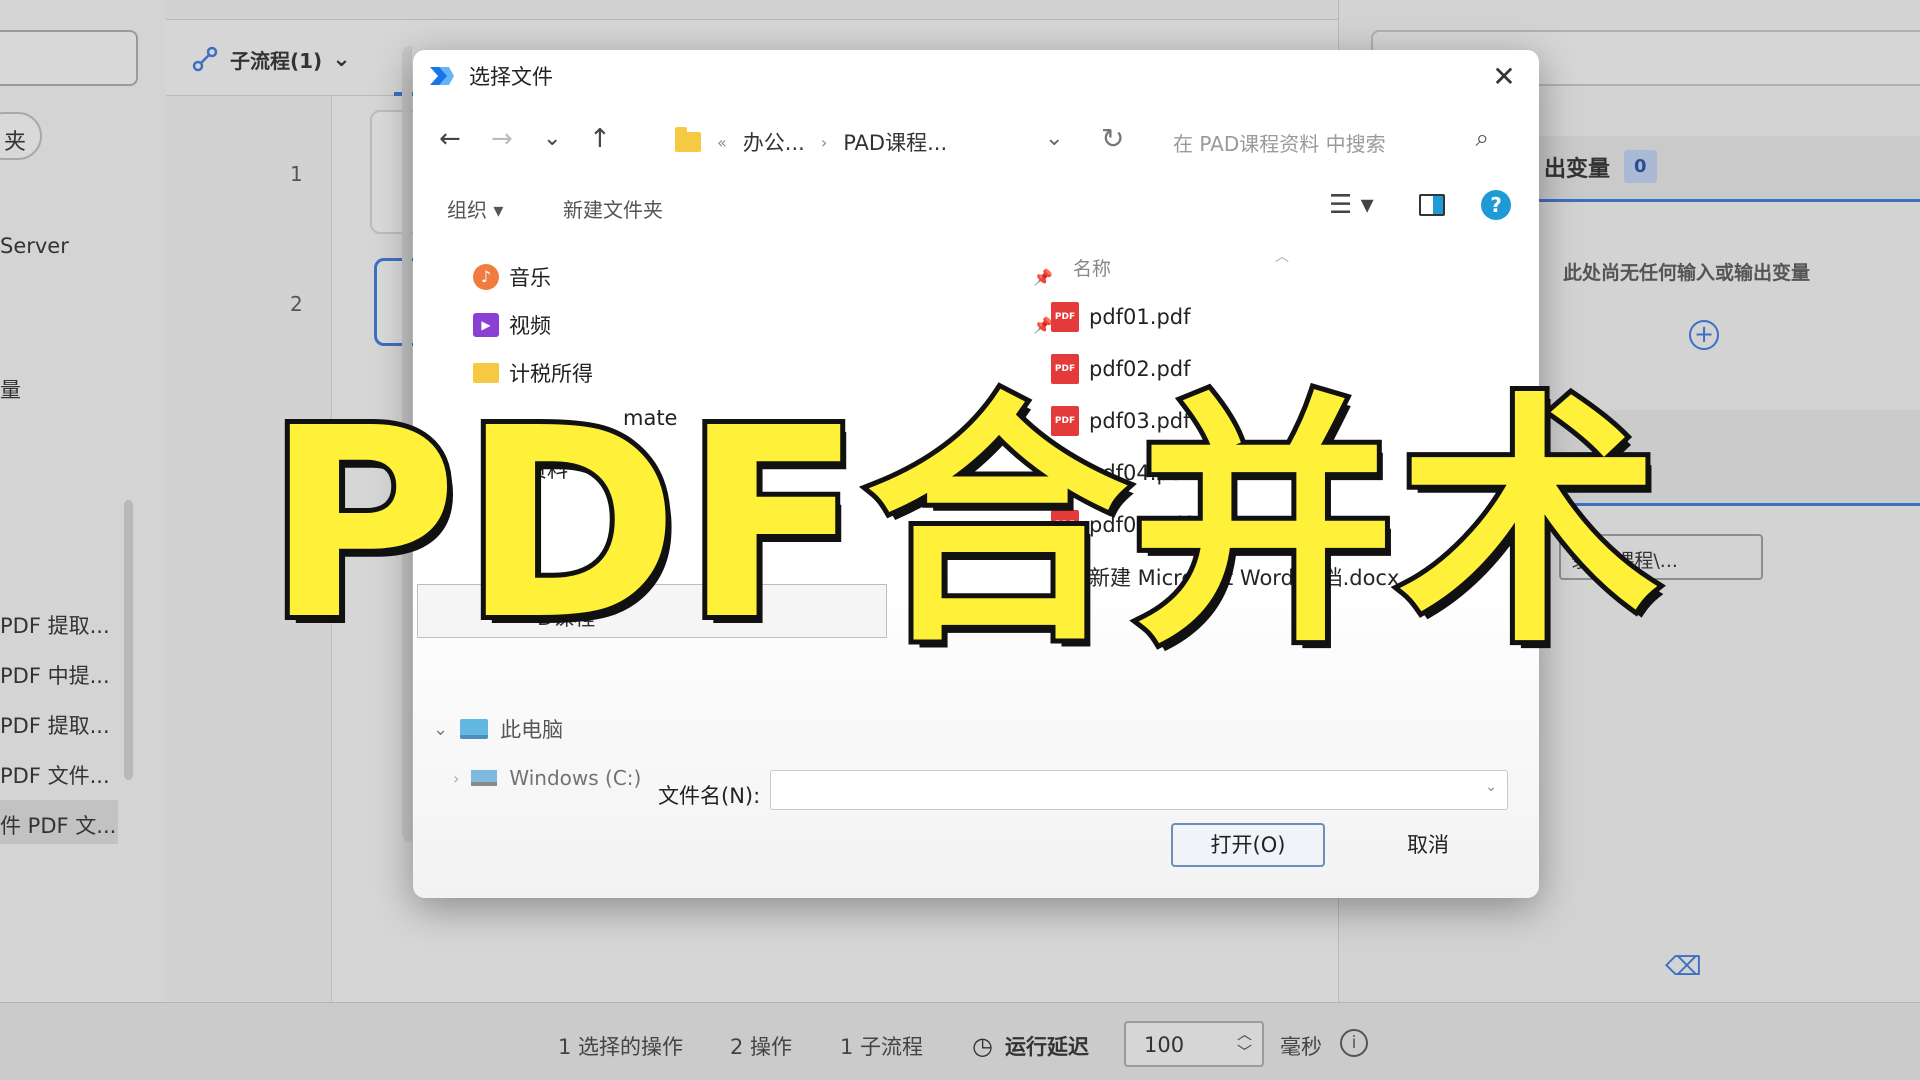  I want to click on status-subflows: 1 子流程, so click(882, 1047).